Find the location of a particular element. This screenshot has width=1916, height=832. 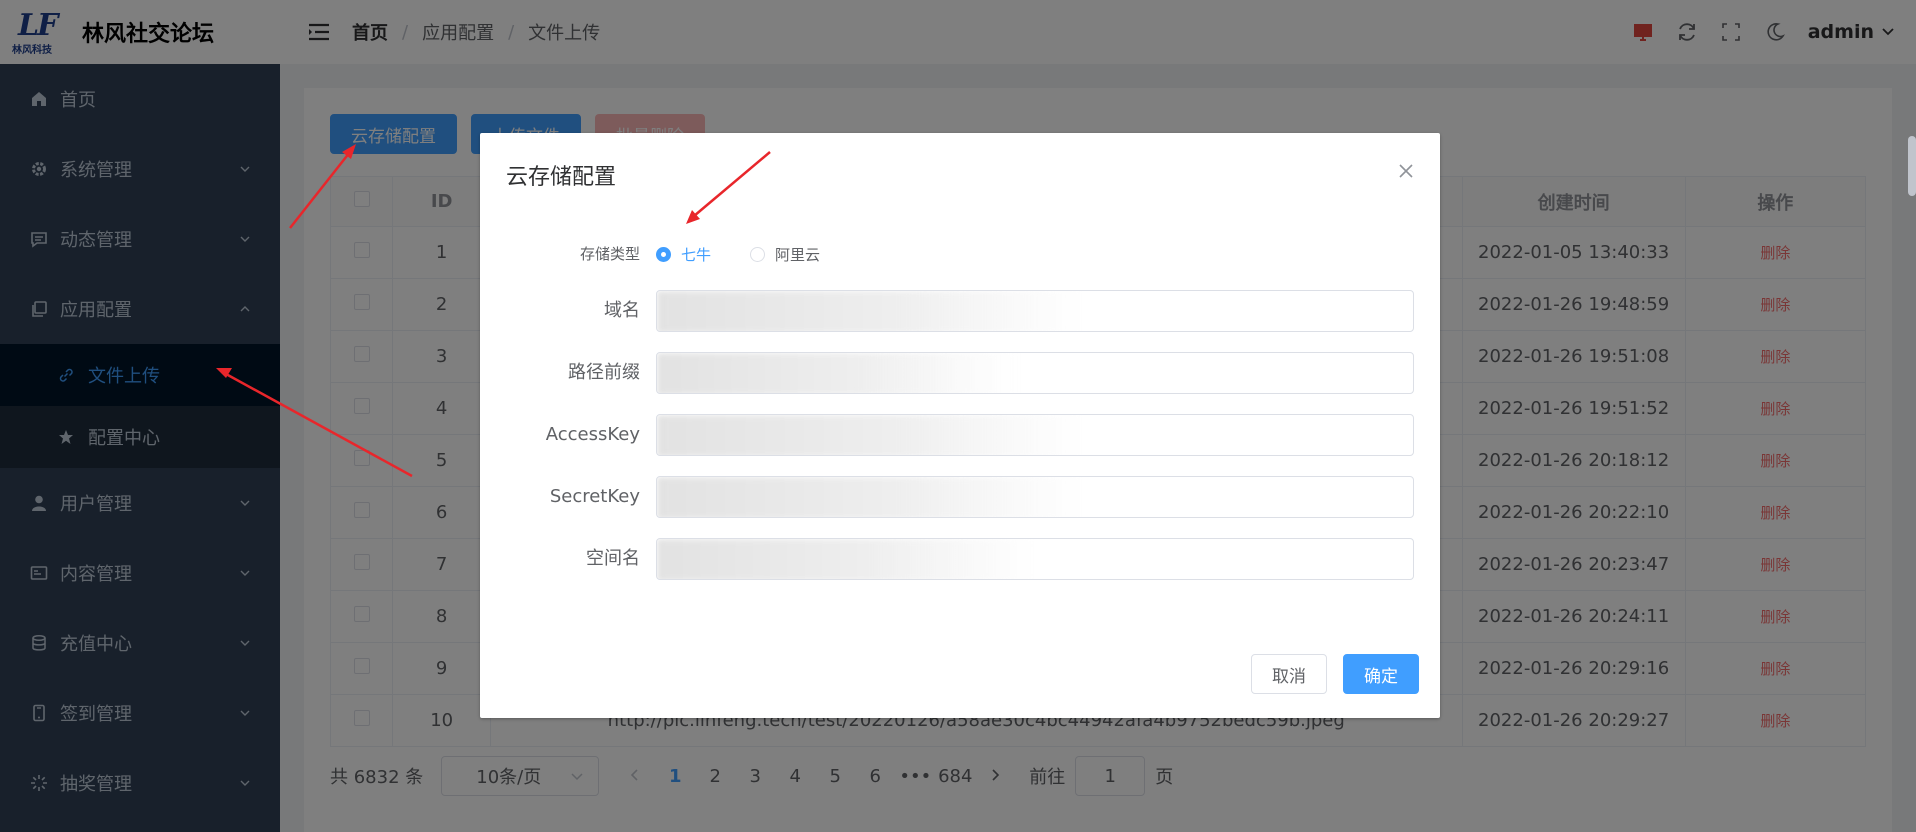

domain-input is located at coordinates (1035, 311).